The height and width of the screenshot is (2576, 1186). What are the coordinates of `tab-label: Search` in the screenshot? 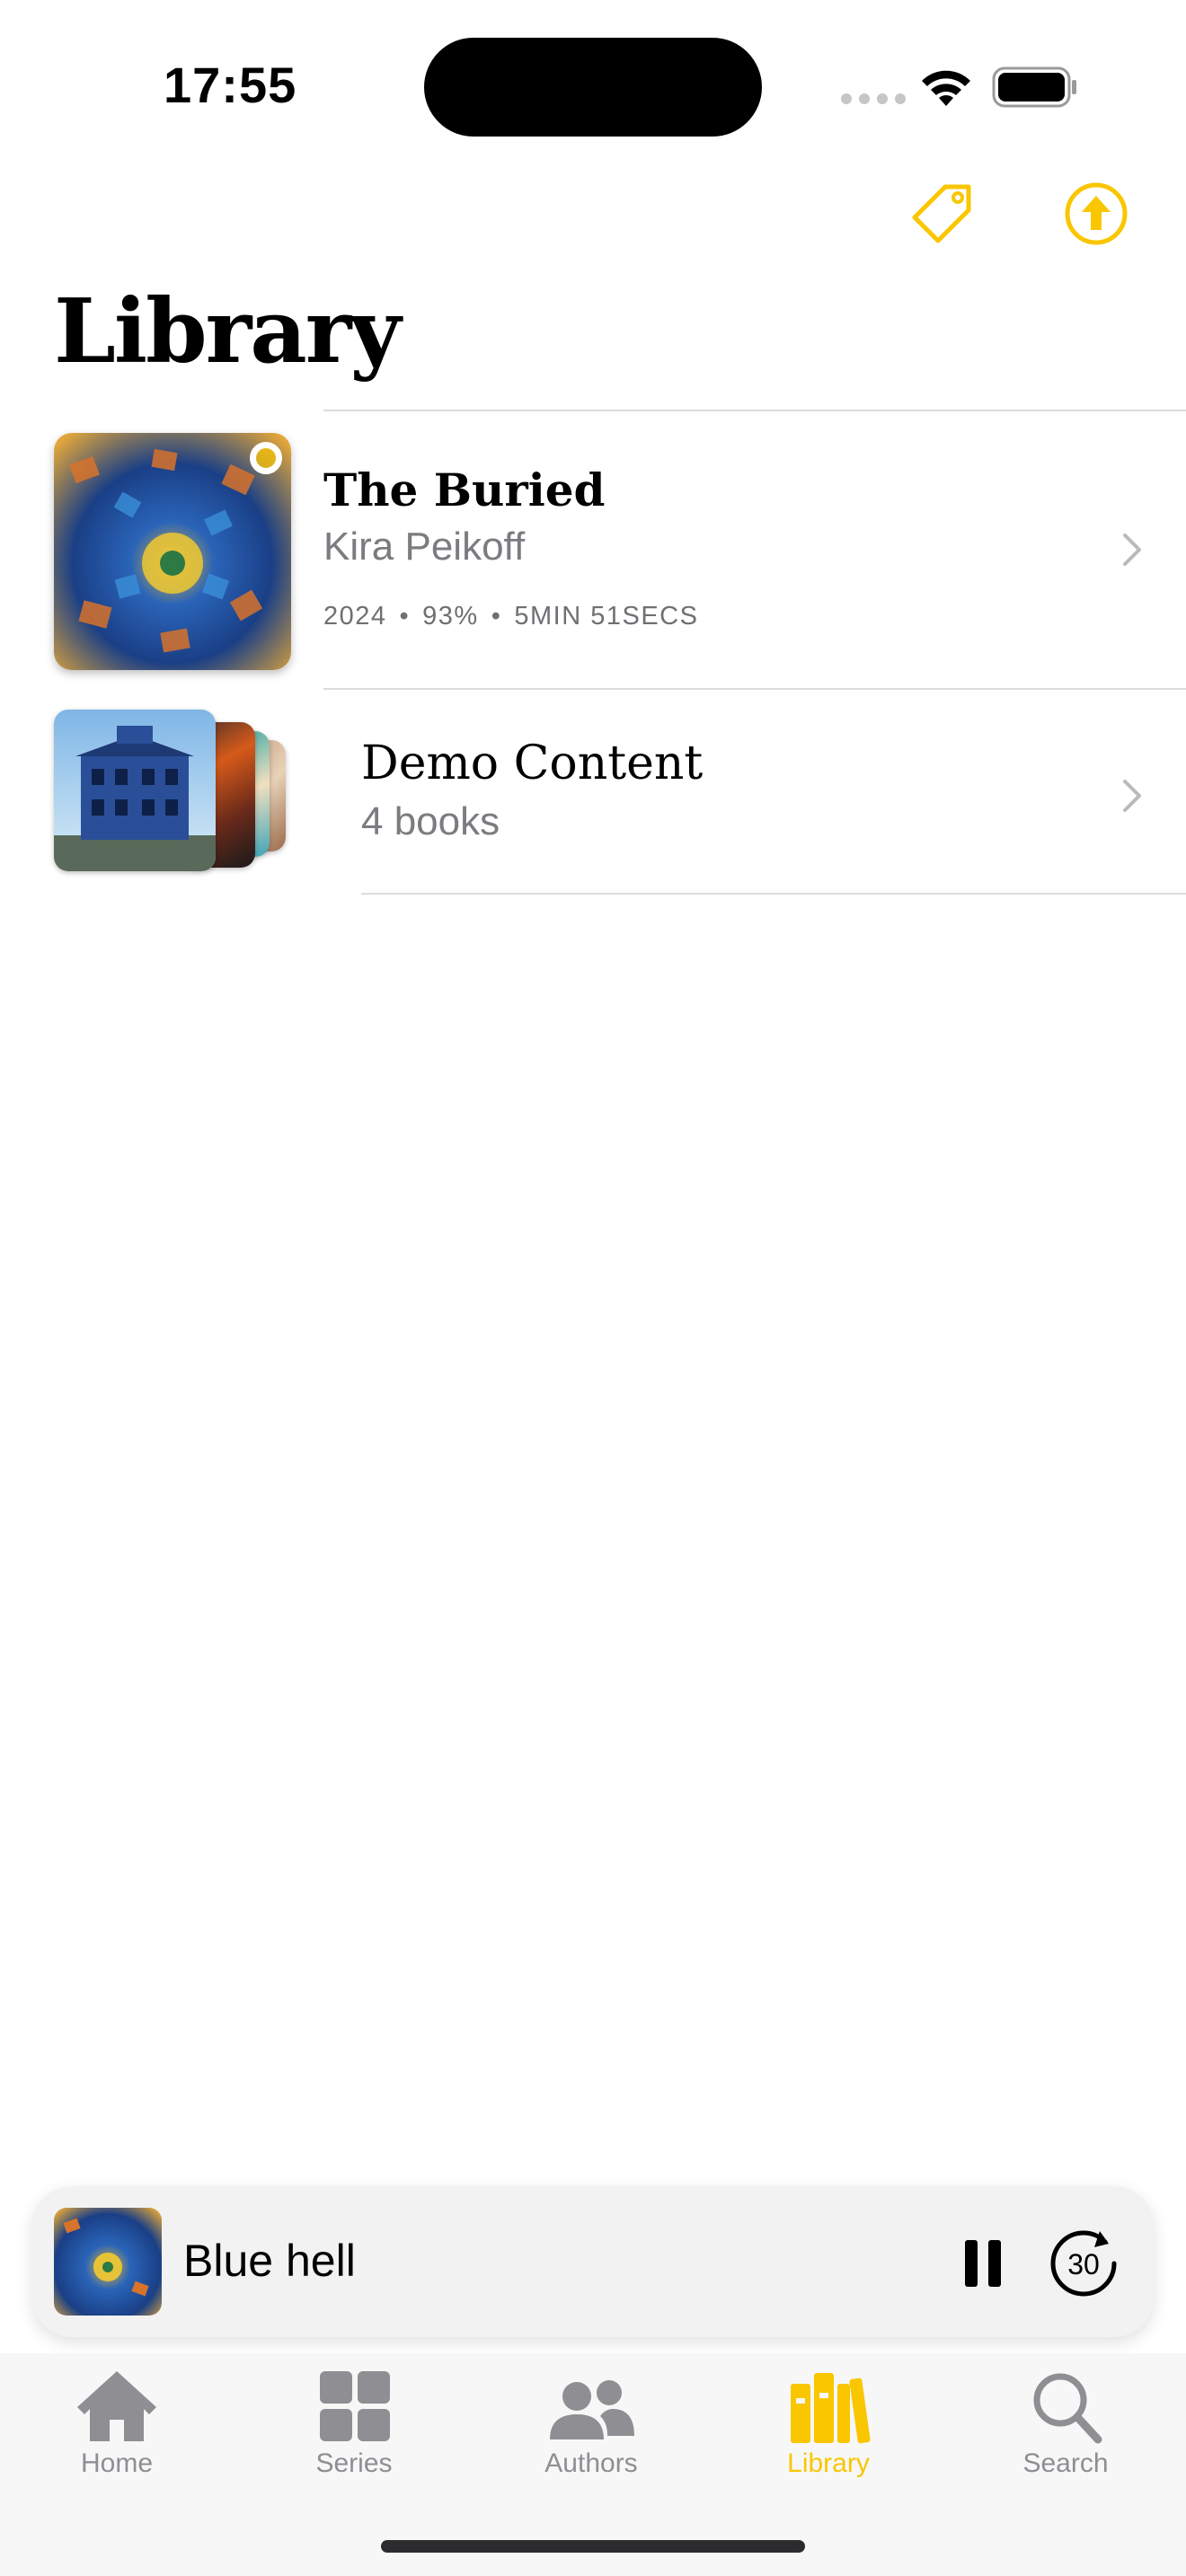 It's located at (1065, 2463).